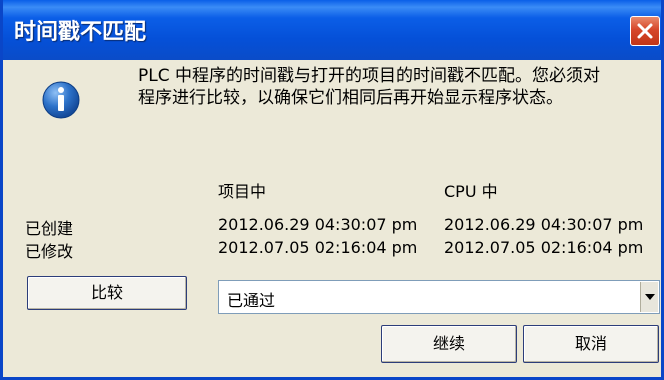  What do you see at coordinates (61, 100) in the screenshot?
I see `info-icon` at bounding box center [61, 100].